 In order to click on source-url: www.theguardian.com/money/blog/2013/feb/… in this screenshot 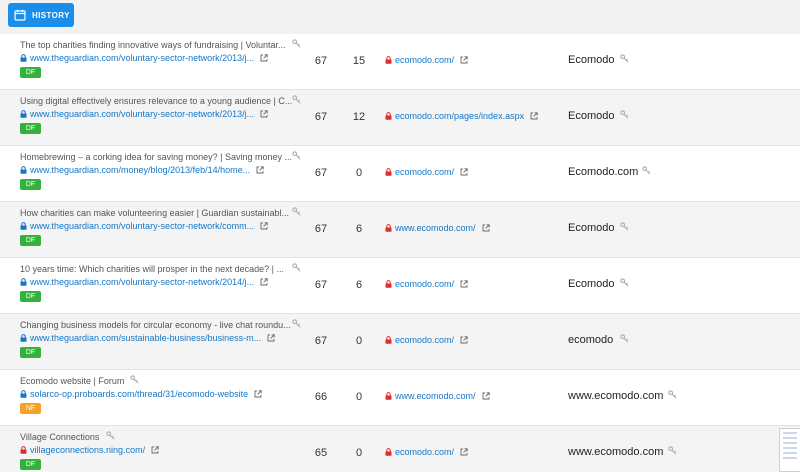, I will do `click(140, 170)`.